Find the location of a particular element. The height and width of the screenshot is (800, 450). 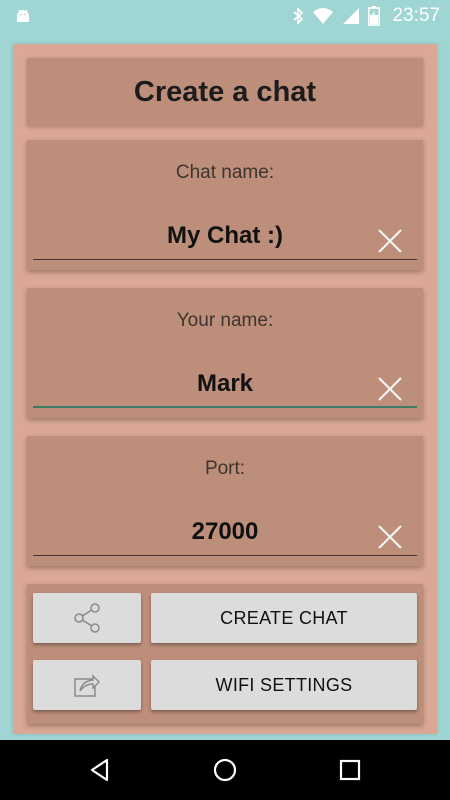

clear-chat-name-icon is located at coordinates (390, 241).